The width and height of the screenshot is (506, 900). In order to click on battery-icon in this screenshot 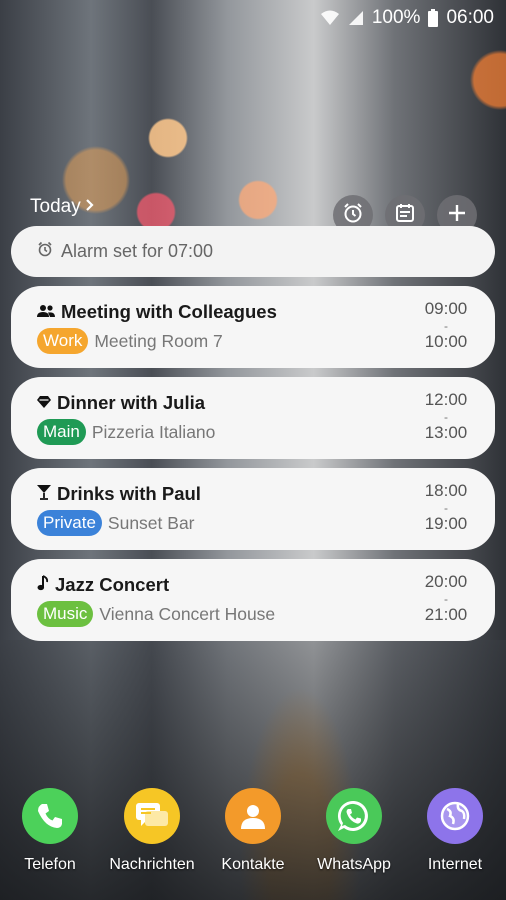, I will do `click(433, 18)`.